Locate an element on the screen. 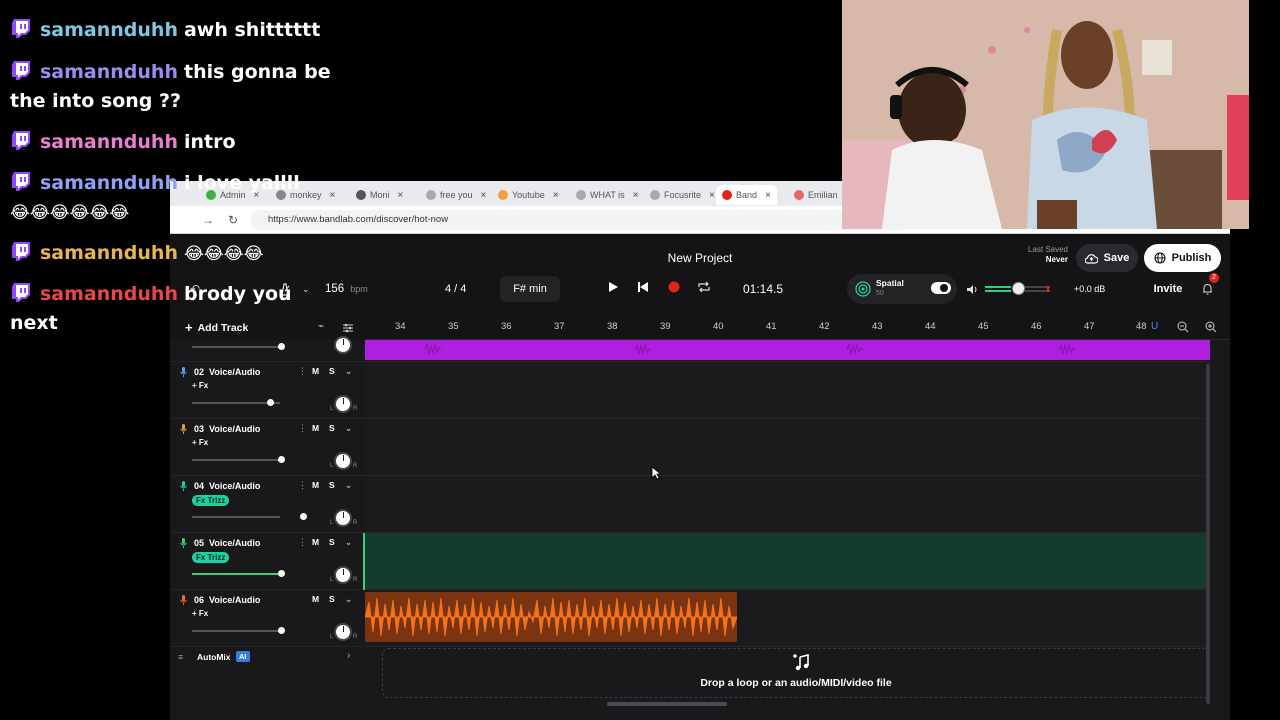  track-lane-selected is located at coordinates (787, 561).